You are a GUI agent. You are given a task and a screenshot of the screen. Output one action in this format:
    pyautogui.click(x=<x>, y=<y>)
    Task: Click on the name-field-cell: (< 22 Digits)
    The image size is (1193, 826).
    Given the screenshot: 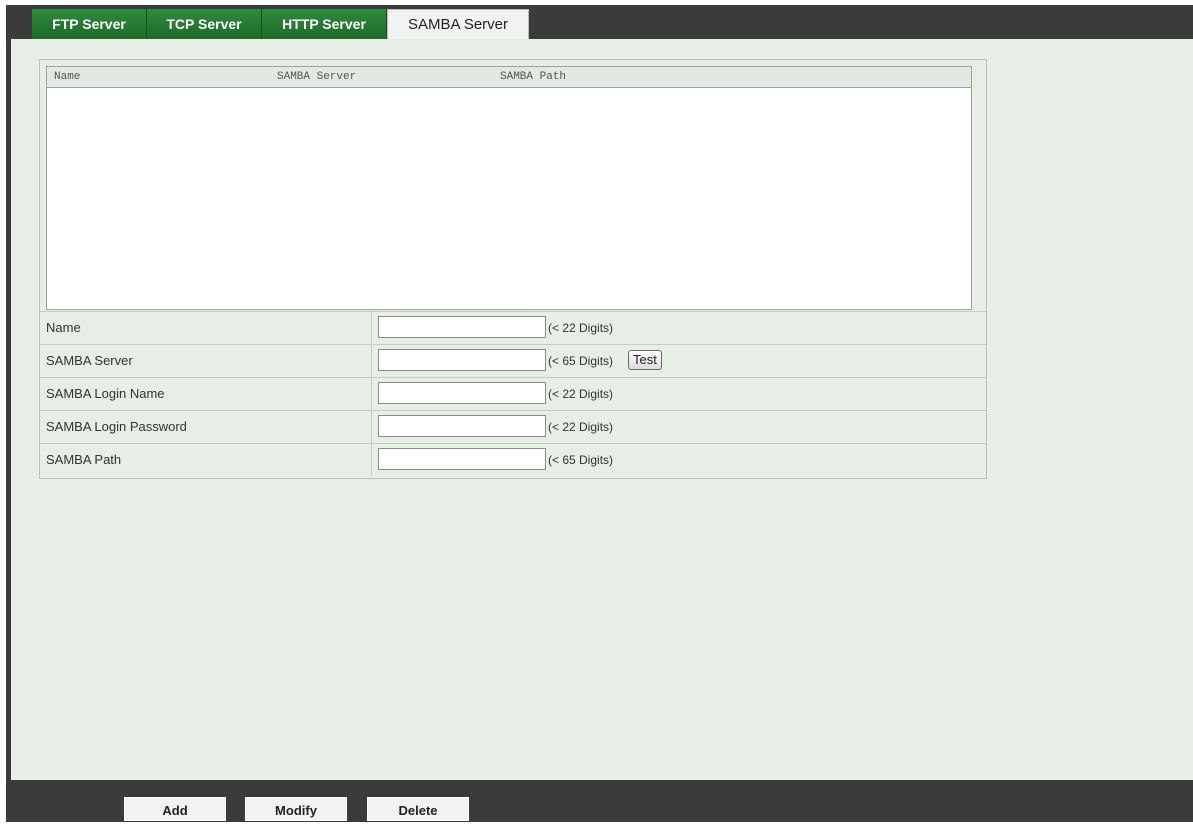 What is the action you would take?
    pyautogui.click(x=679, y=328)
    